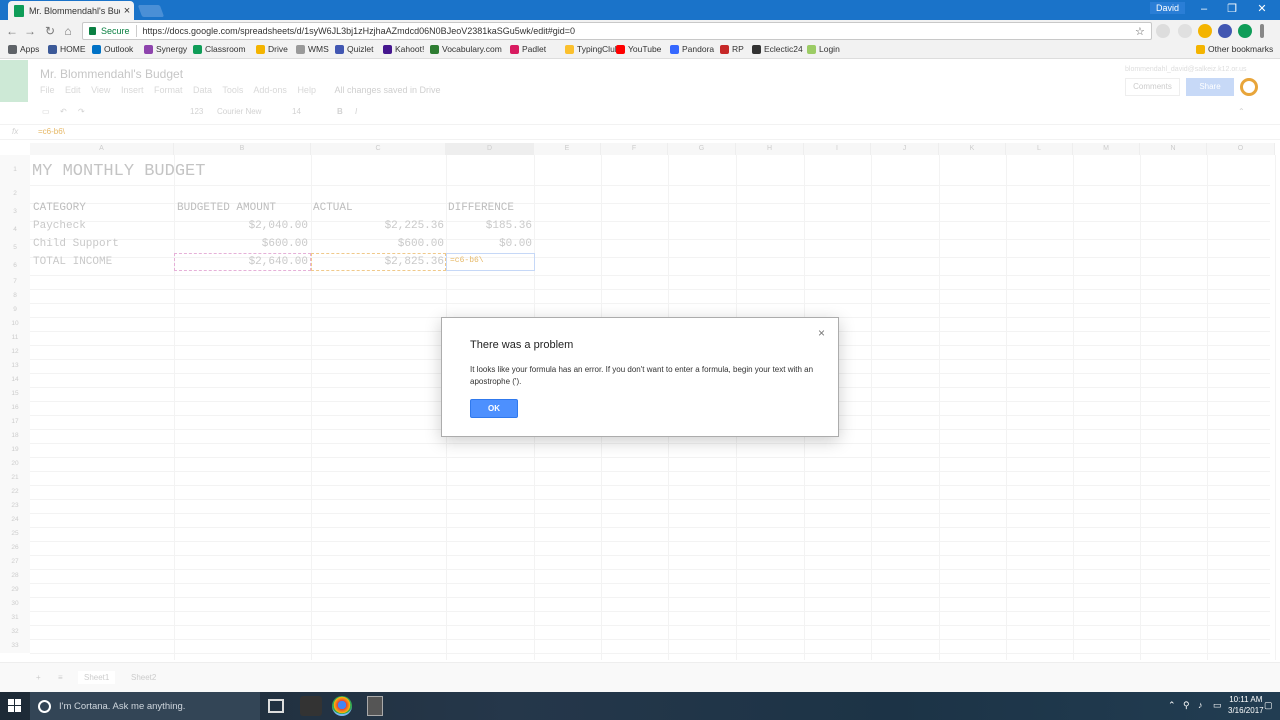 This screenshot has width=1280, height=720. What do you see at coordinates (196, 111) in the screenshot?
I see `number-format: 123` at bounding box center [196, 111].